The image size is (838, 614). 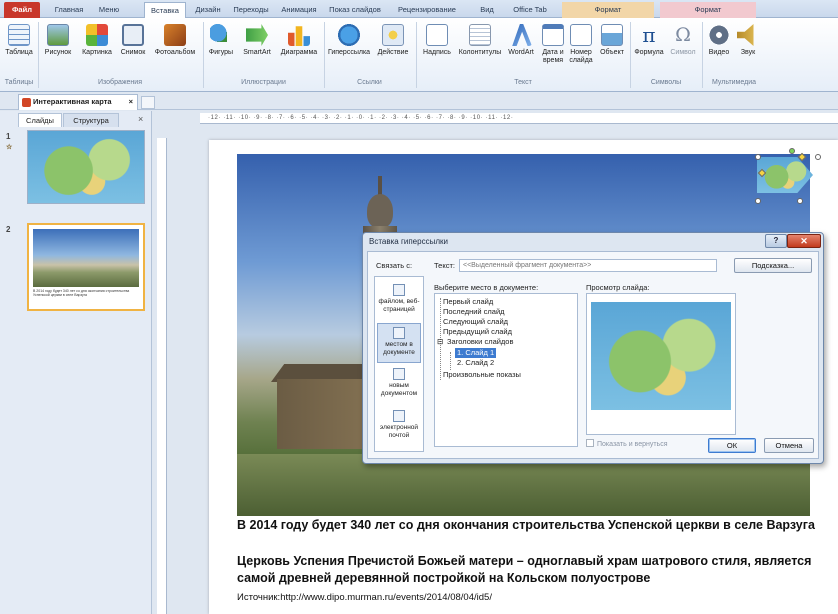 What do you see at coordinates (480, 342) in the screenshot?
I see `tree-item-slide-titles: Заголовки слайдов` at bounding box center [480, 342].